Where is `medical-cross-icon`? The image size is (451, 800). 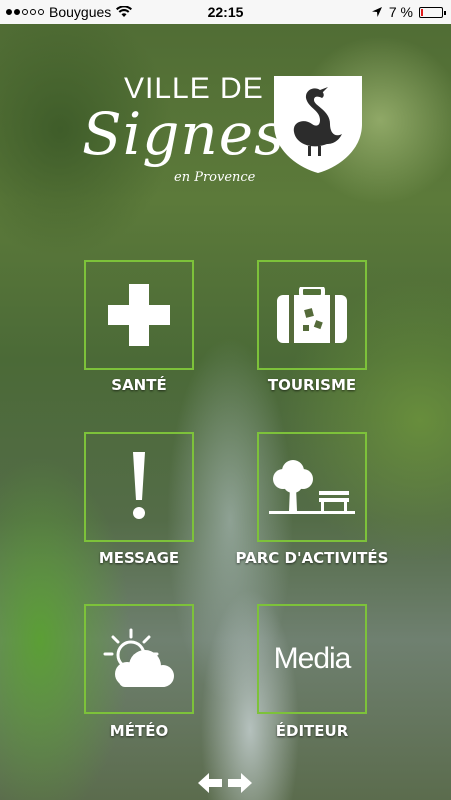 medical-cross-icon is located at coordinates (139, 315).